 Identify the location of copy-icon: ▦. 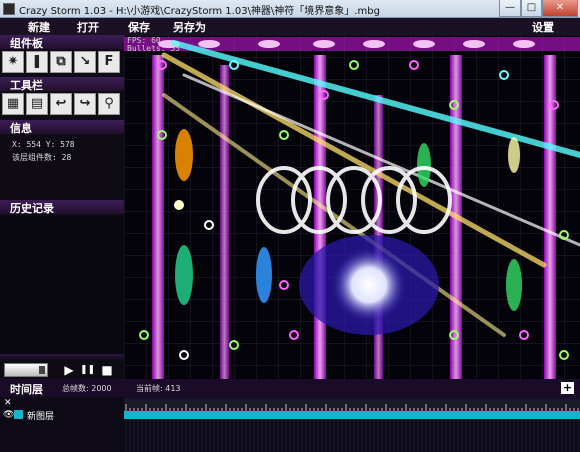
(13, 104).